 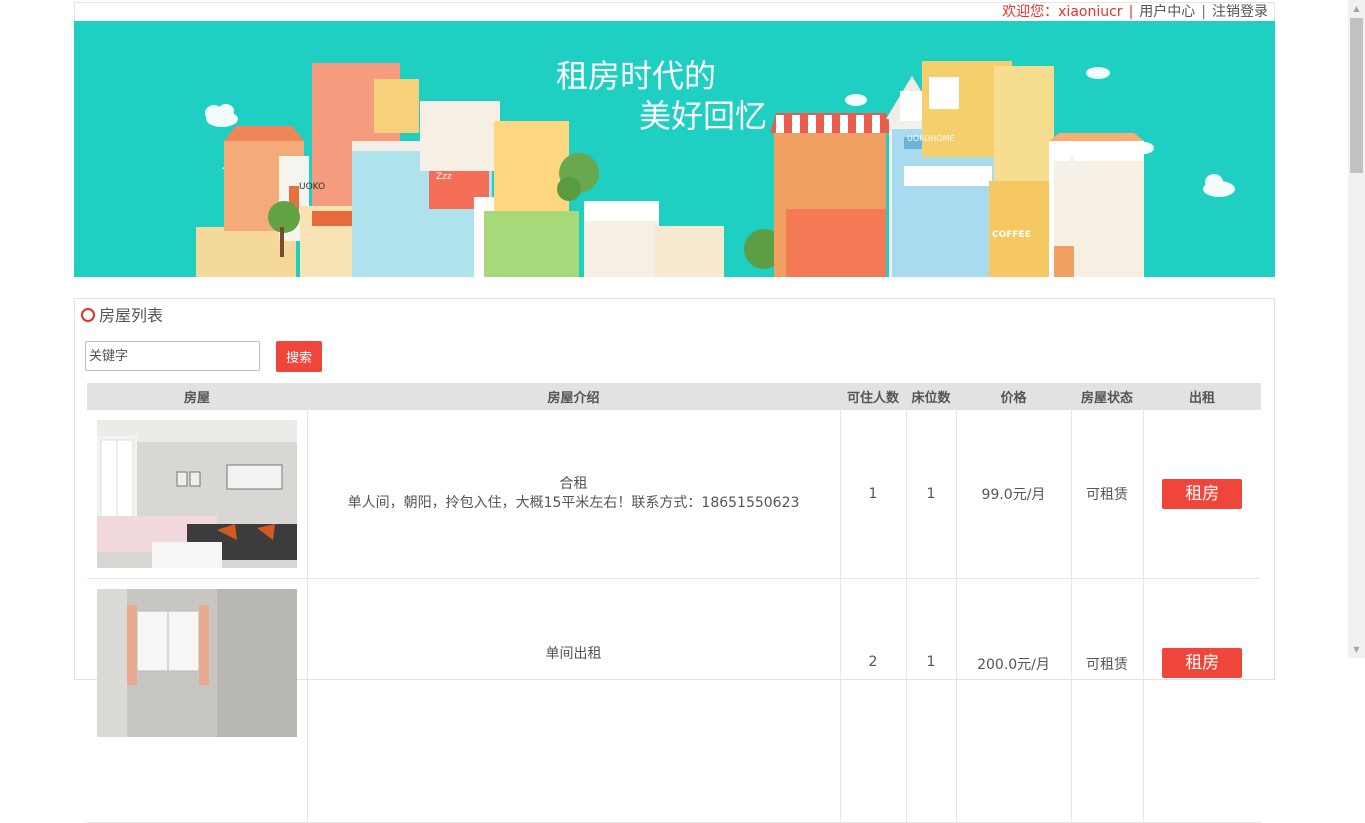 I want to click on column-header: 房屋介绍, so click(x=573, y=396).